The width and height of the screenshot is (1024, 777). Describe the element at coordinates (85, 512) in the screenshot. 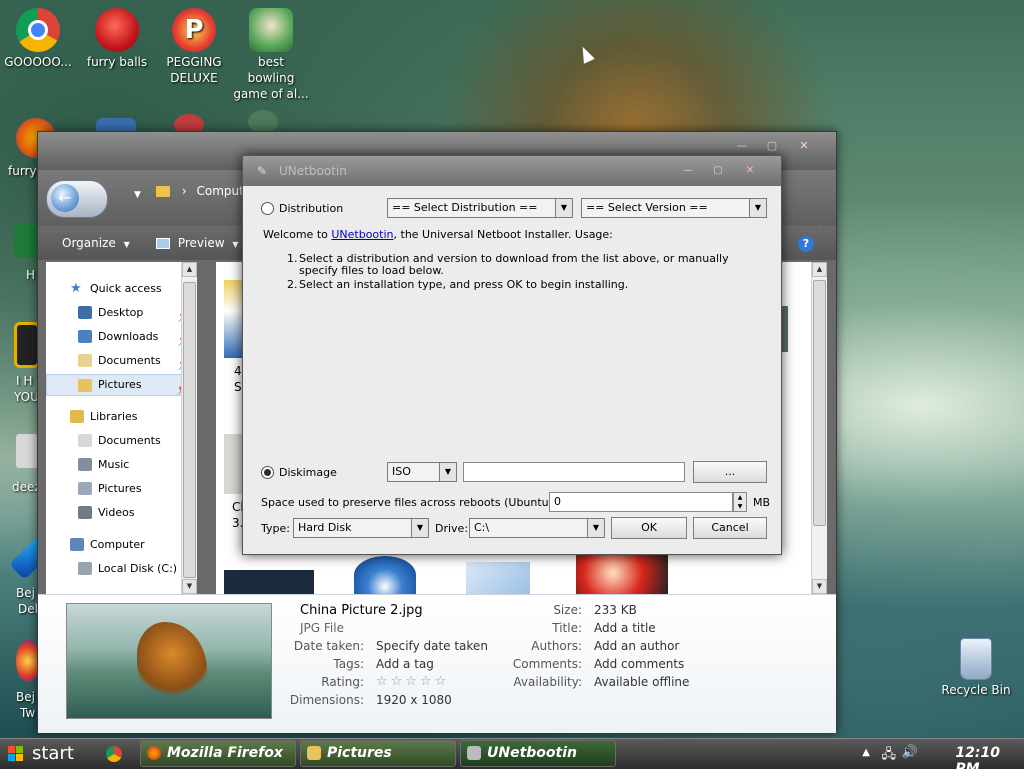

I see `videos-icon` at that location.